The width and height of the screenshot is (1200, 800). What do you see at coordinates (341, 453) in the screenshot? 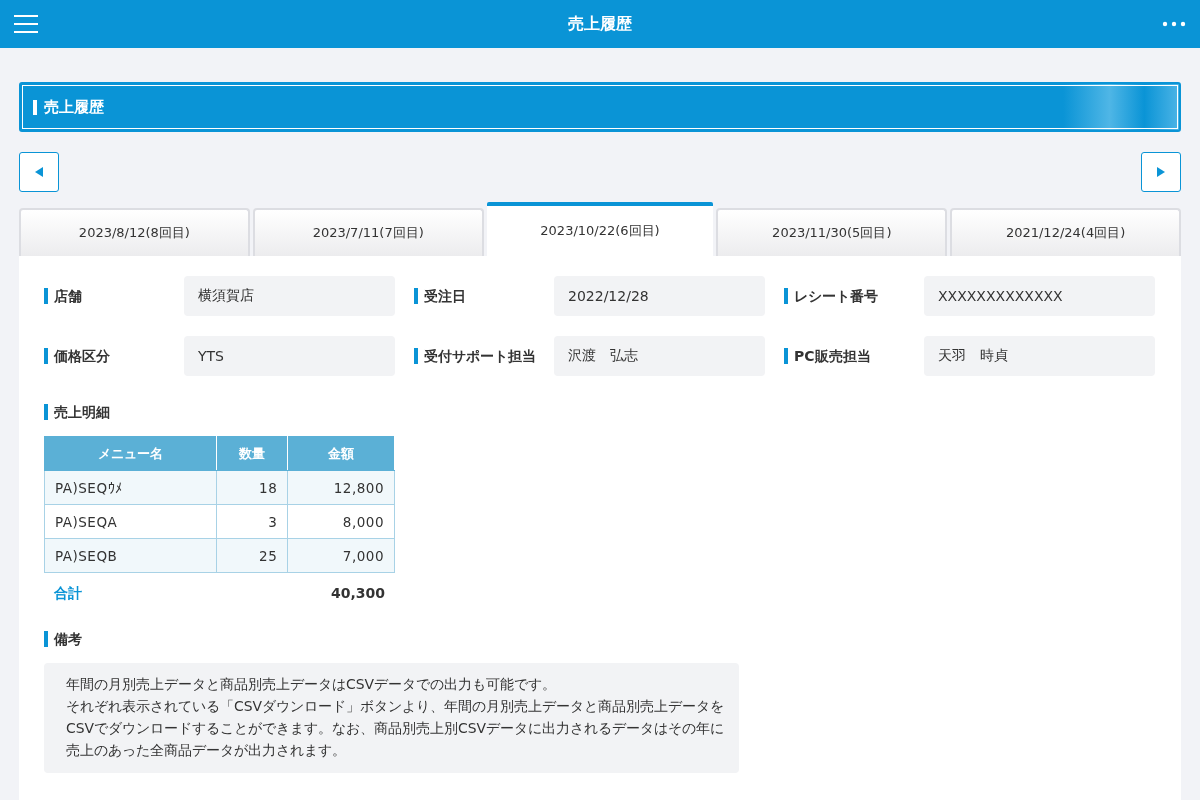
I see `column-header: 金額` at bounding box center [341, 453].